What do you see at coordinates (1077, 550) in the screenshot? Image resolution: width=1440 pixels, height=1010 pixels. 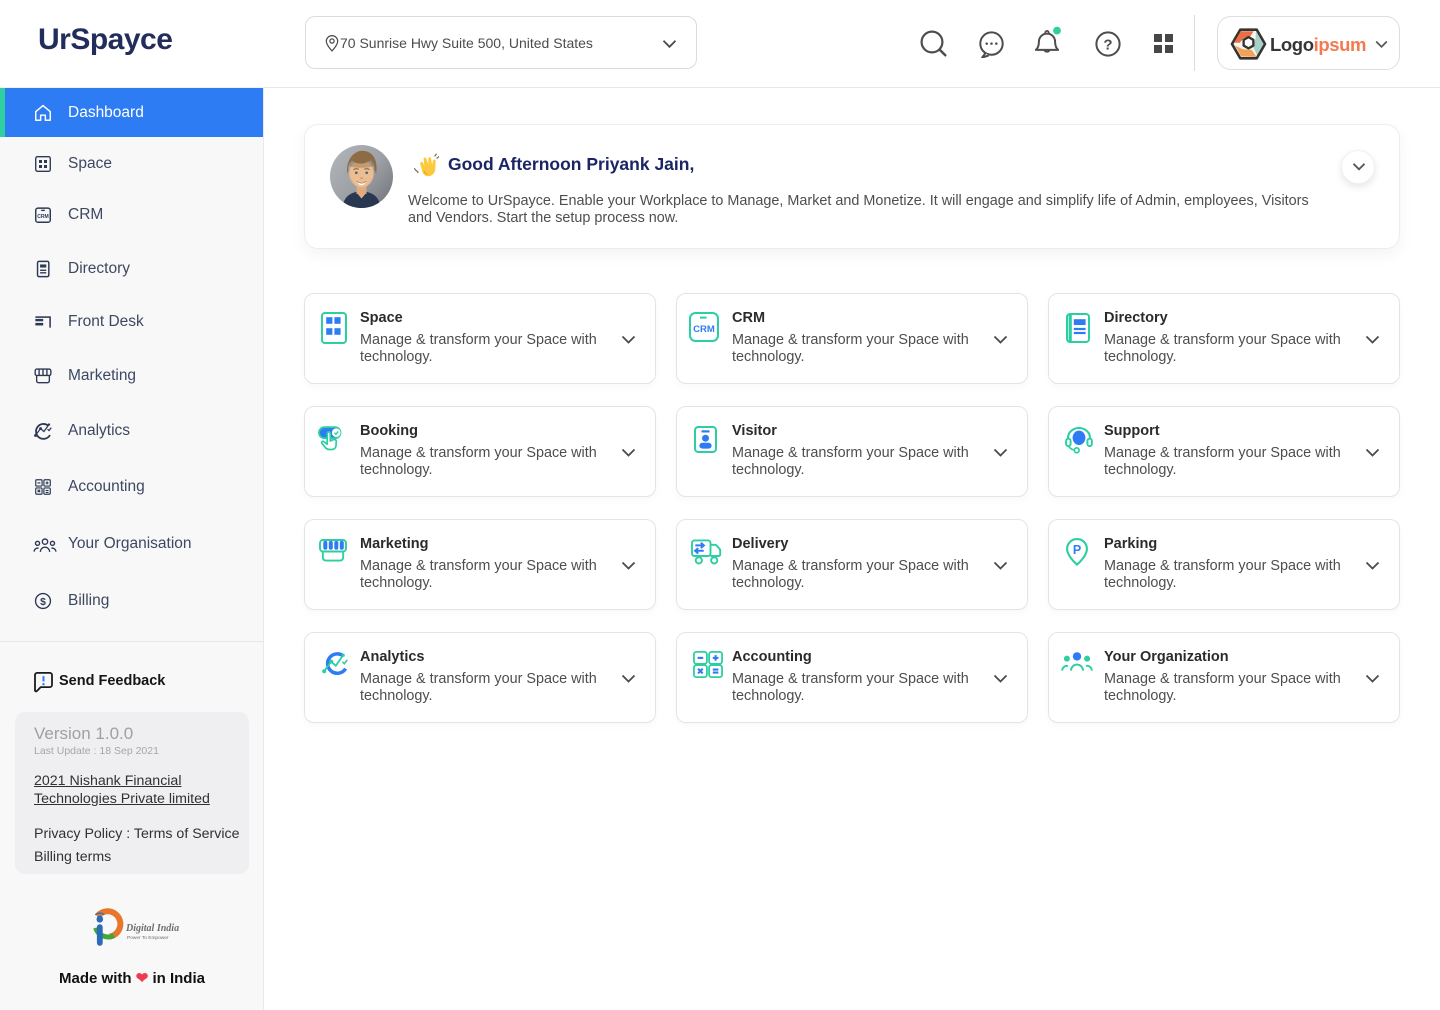 I see `svg-text: P` at bounding box center [1077, 550].